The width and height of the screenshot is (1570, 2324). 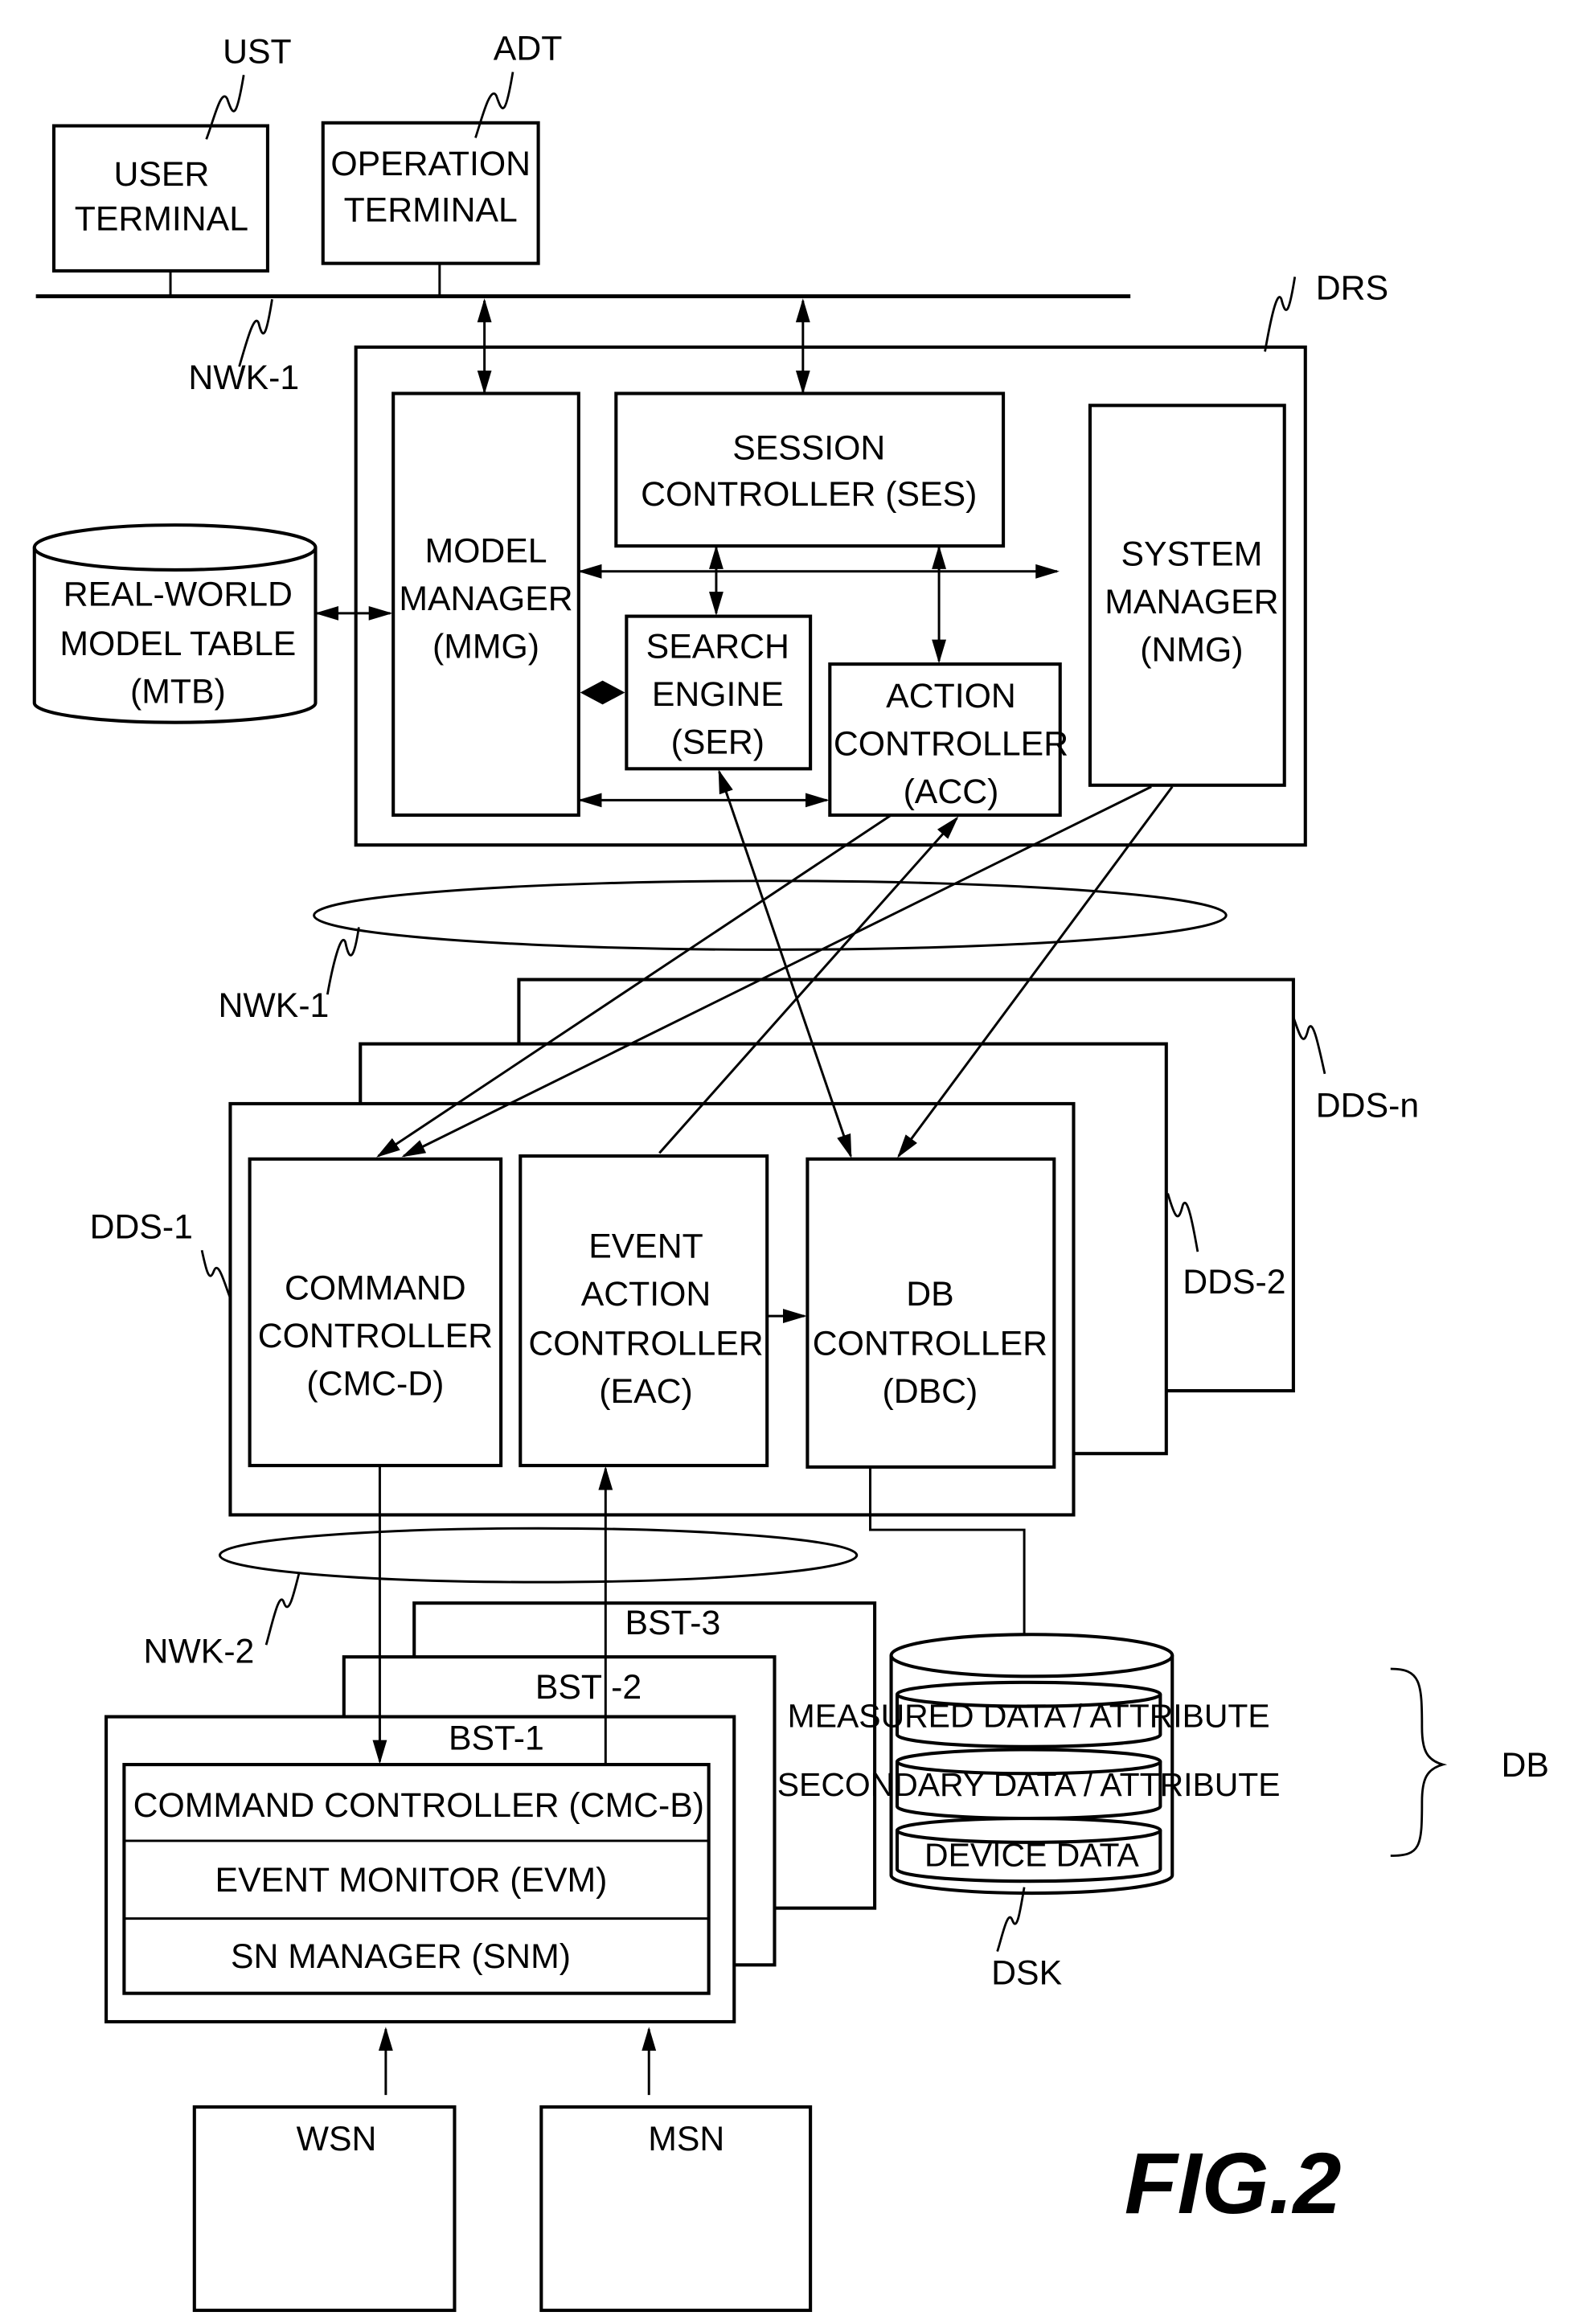 What do you see at coordinates (538, 1555) in the screenshot?
I see `nwk-2-network-ellipse` at bounding box center [538, 1555].